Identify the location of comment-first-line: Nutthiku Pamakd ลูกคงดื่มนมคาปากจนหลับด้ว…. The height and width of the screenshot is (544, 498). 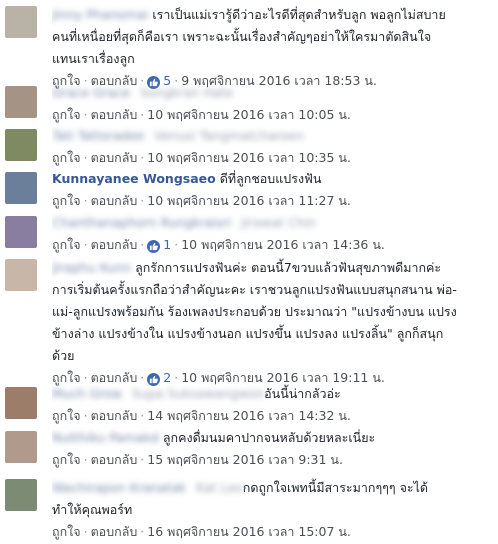
(272, 438).